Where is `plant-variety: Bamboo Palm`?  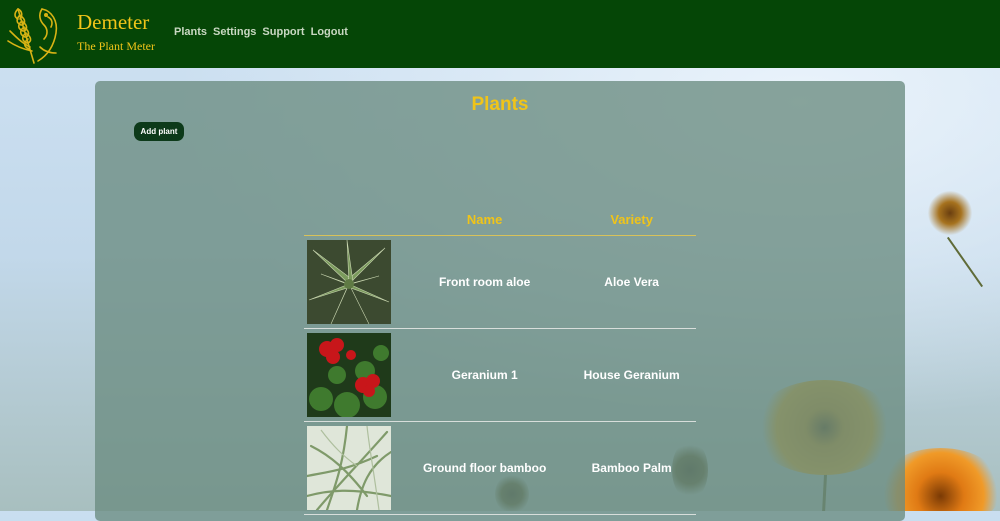 plant-variety: Bamboo Palm is located at coordinates (631, 468).